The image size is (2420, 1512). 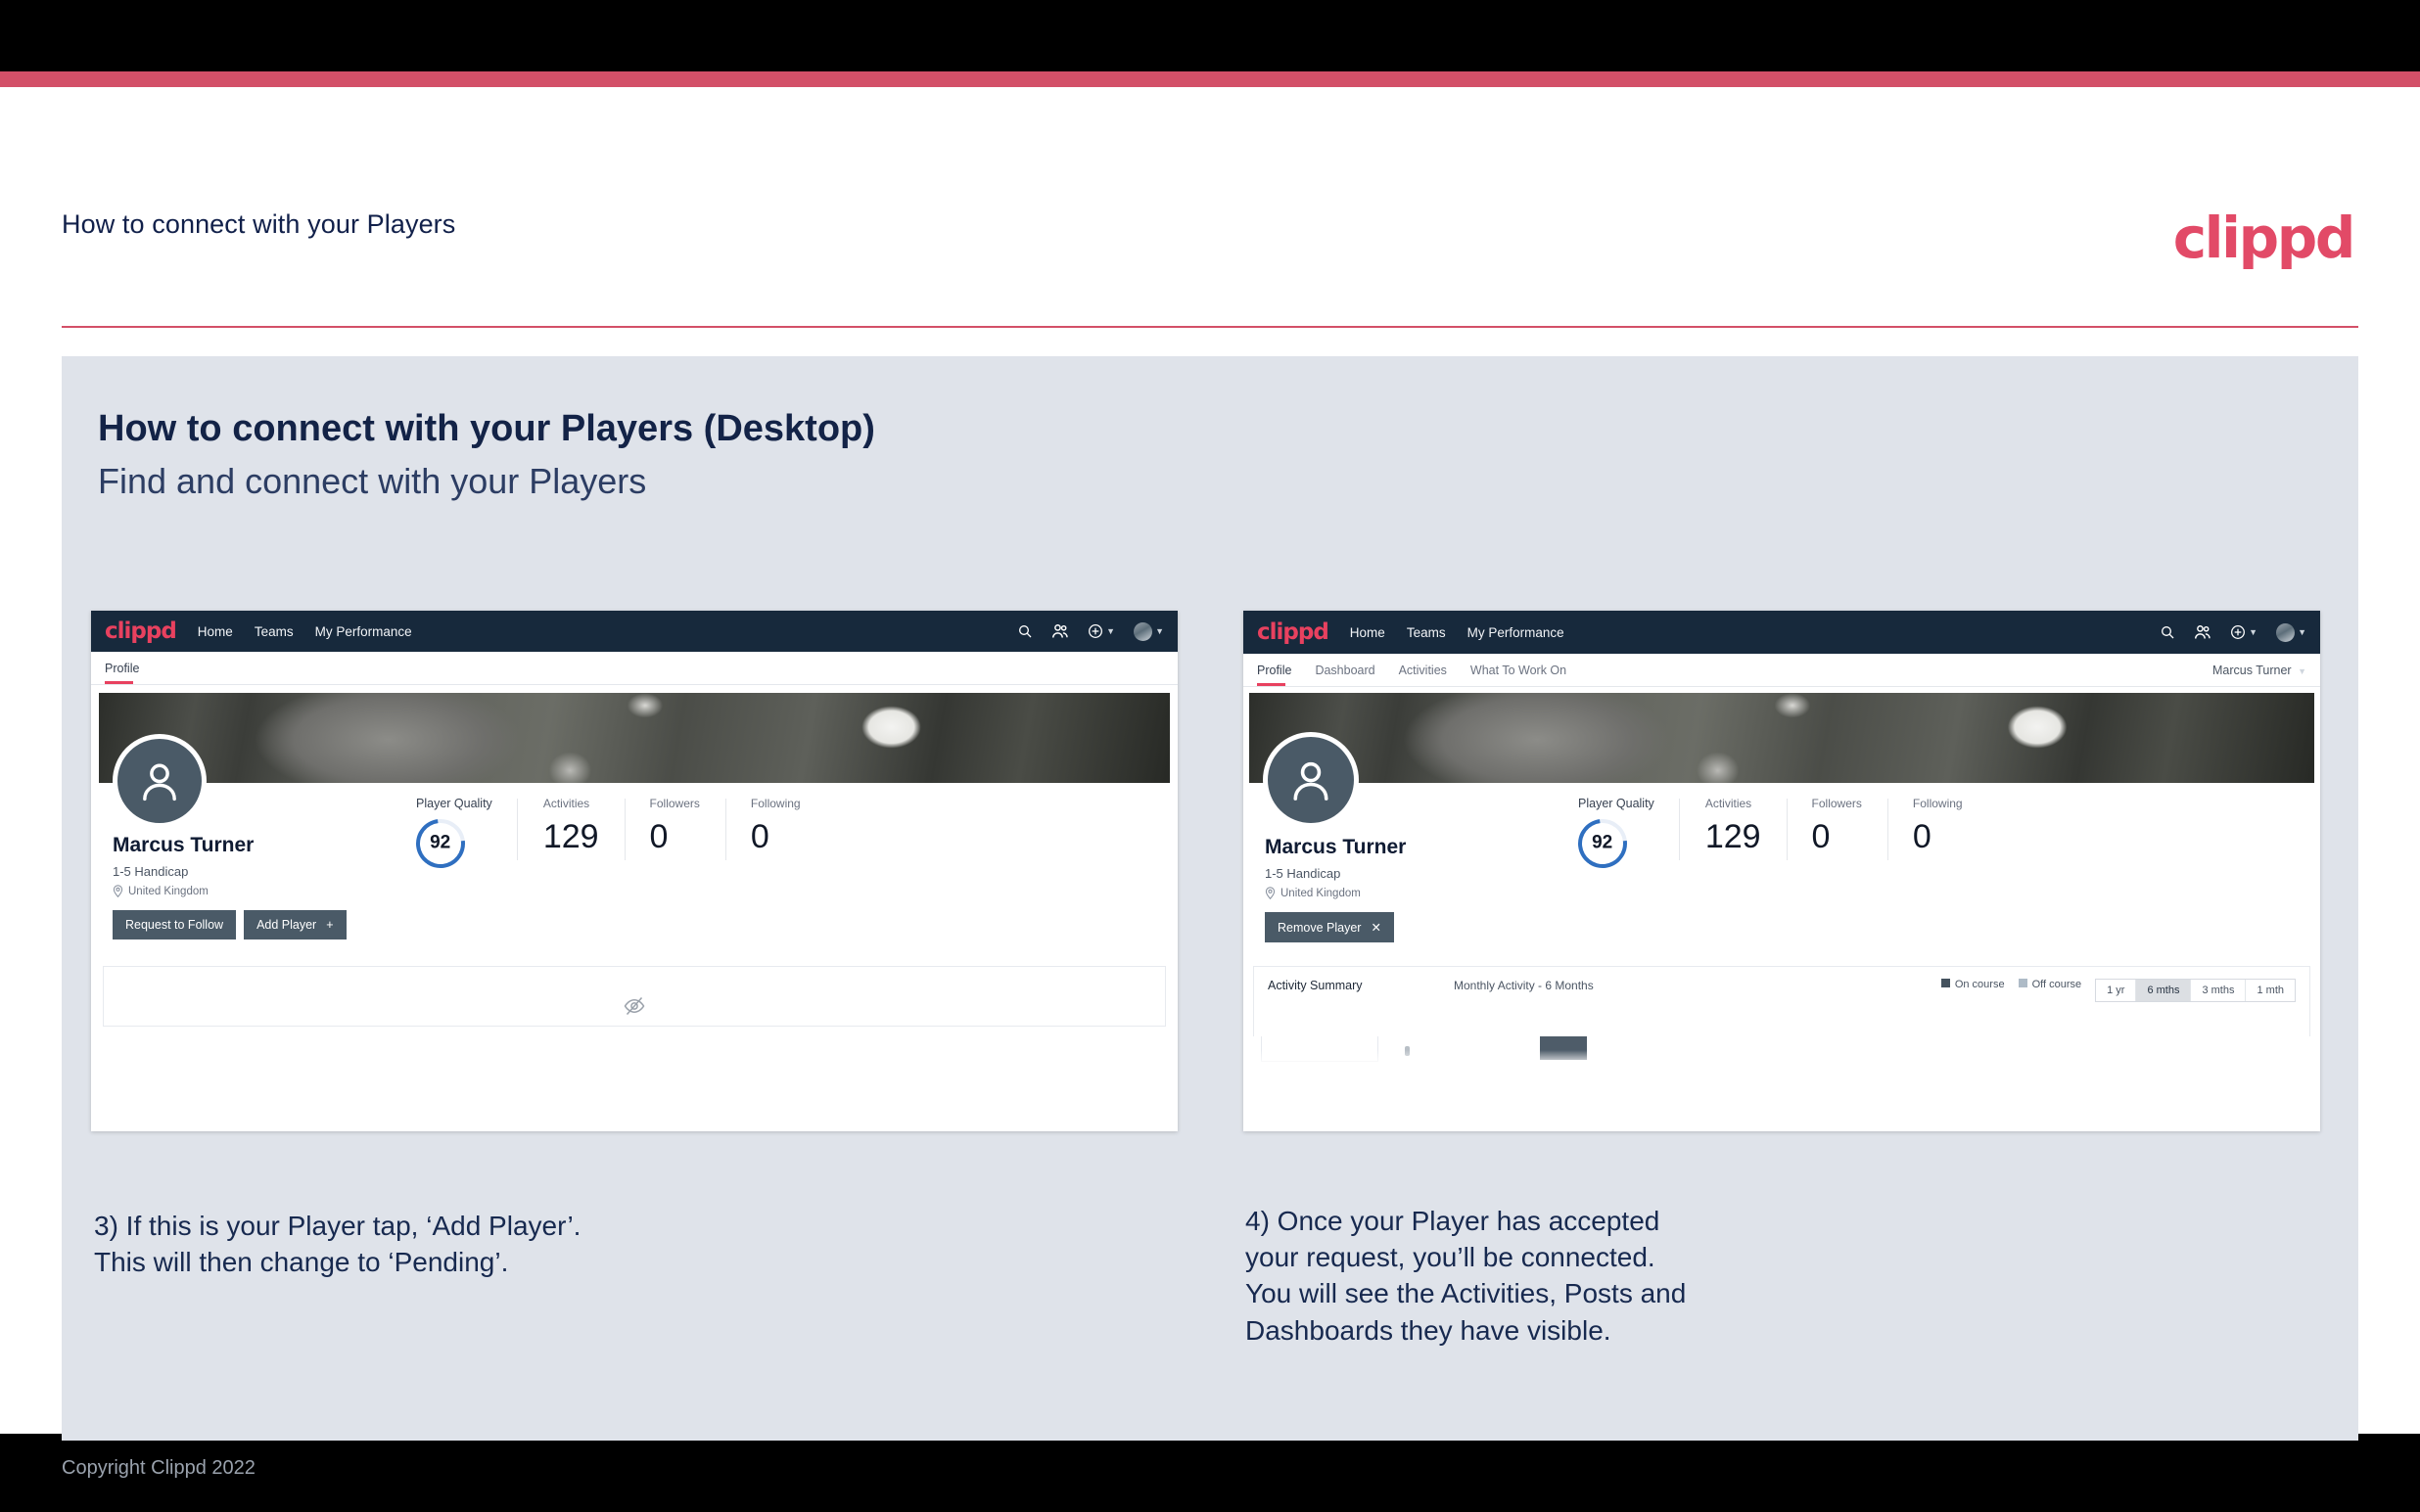 I want to click on clippd-logo: clippd, so click(x=2264, y=238).